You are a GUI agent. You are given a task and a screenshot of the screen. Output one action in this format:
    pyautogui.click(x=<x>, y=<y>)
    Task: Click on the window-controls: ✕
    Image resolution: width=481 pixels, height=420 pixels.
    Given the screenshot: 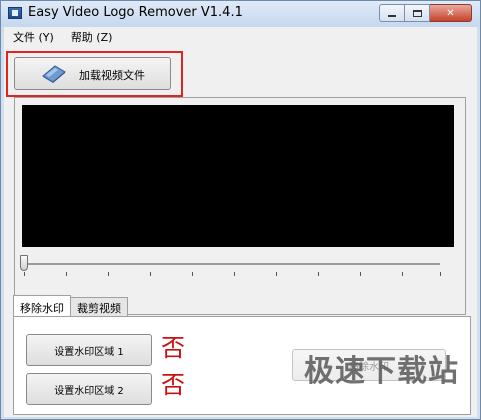 What is the action you would take?
    pyautogui.click(x=425, y=13)
    